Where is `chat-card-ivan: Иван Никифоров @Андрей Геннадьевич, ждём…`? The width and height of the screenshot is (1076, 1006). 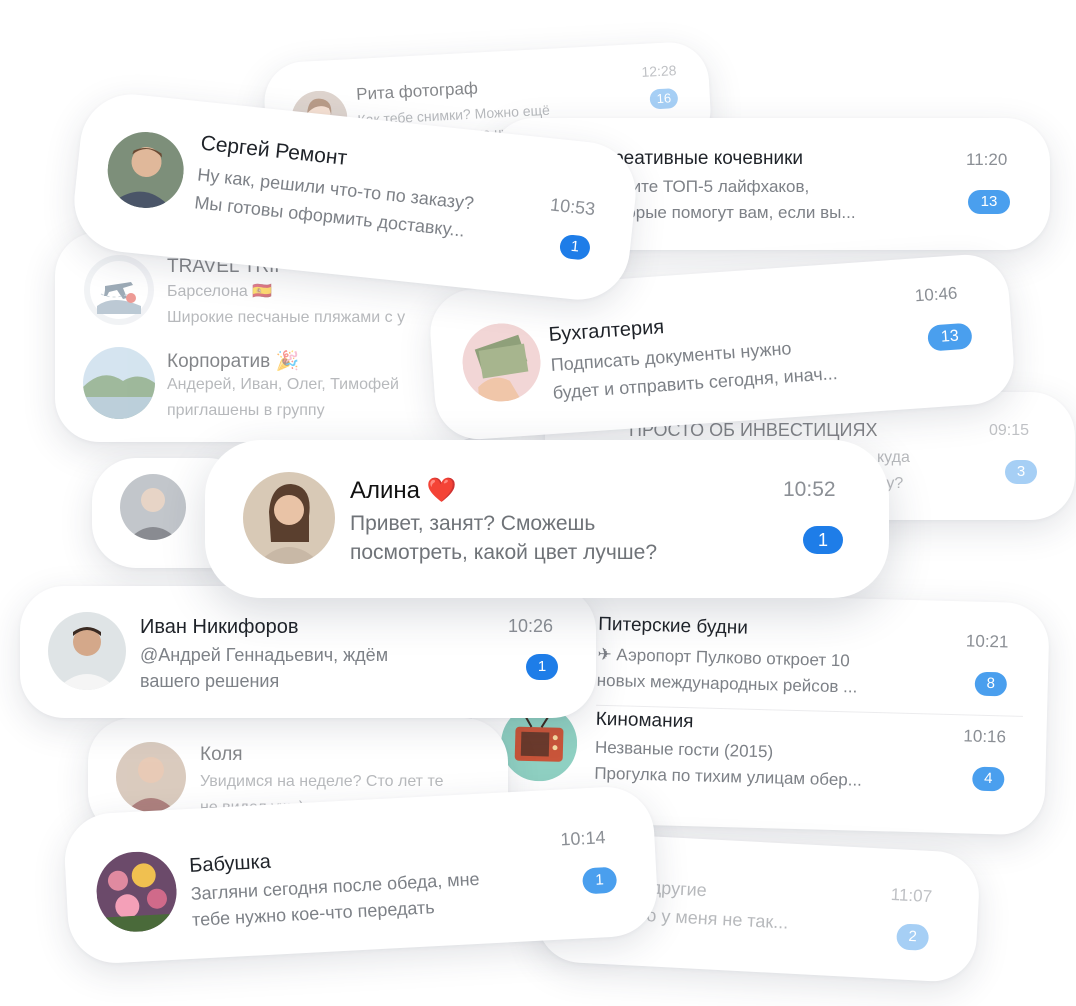 chat-card-ivan: Иван Никифоров @Андрей Геннадьевич, ждём… is located at coordinates (308, 652).